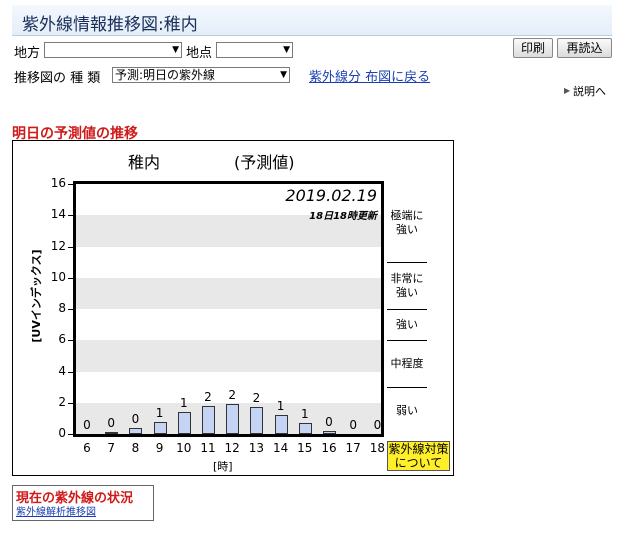 This screenshot has width=637, height=536. Describe the element at coordinates (159, 448) in the screenshot. I see `x-tick-label: 9` at that location.